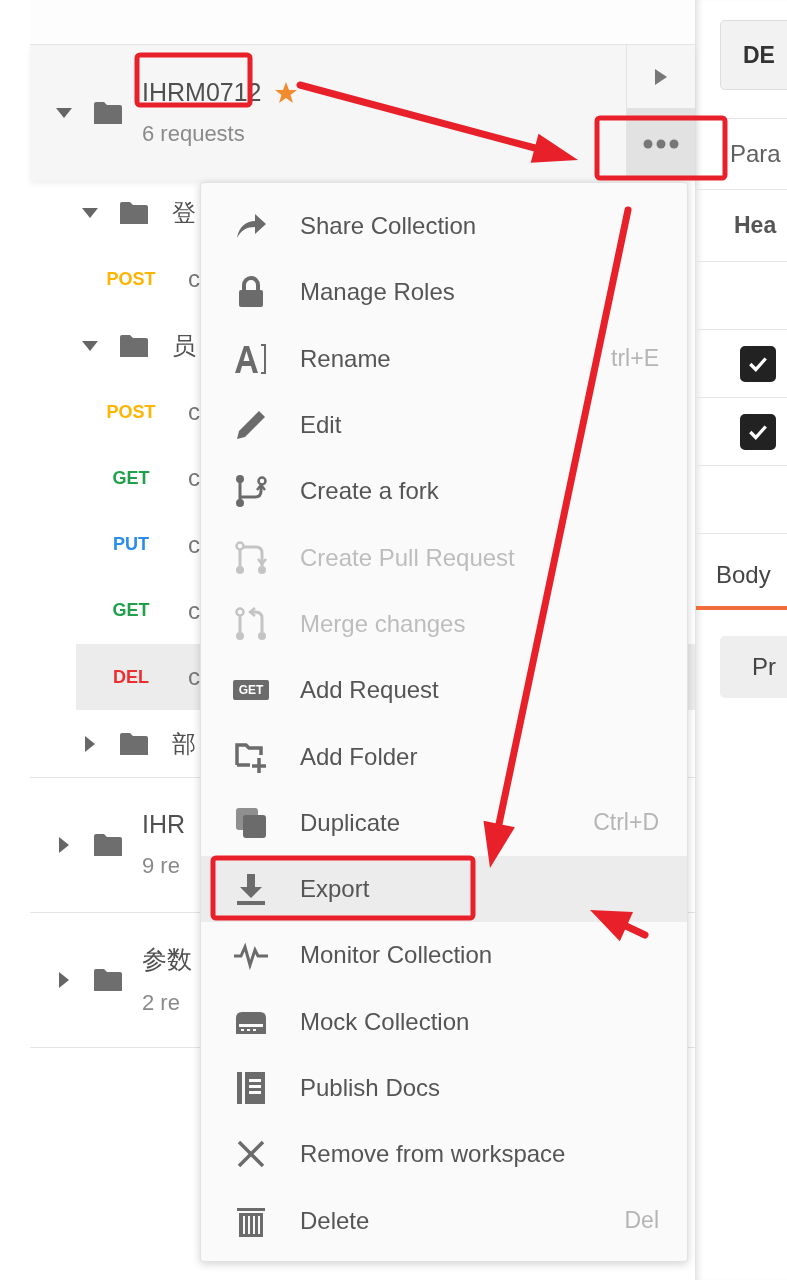 The image size is (787, 1280). What do you see at coordinates (444, 1088) in the screenshot?
I see `menu-item: Publish Docs` at bounding box center [444, 1088].